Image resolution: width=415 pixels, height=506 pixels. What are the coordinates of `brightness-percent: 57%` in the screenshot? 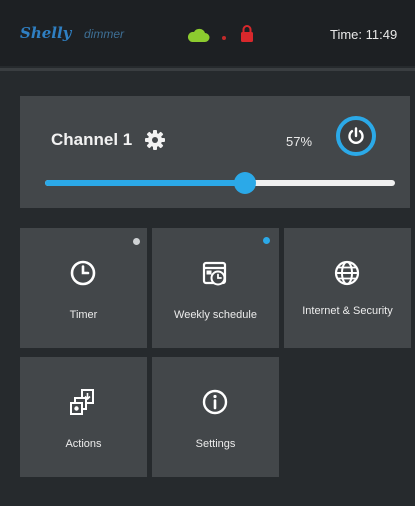 It's located at (299, 141).